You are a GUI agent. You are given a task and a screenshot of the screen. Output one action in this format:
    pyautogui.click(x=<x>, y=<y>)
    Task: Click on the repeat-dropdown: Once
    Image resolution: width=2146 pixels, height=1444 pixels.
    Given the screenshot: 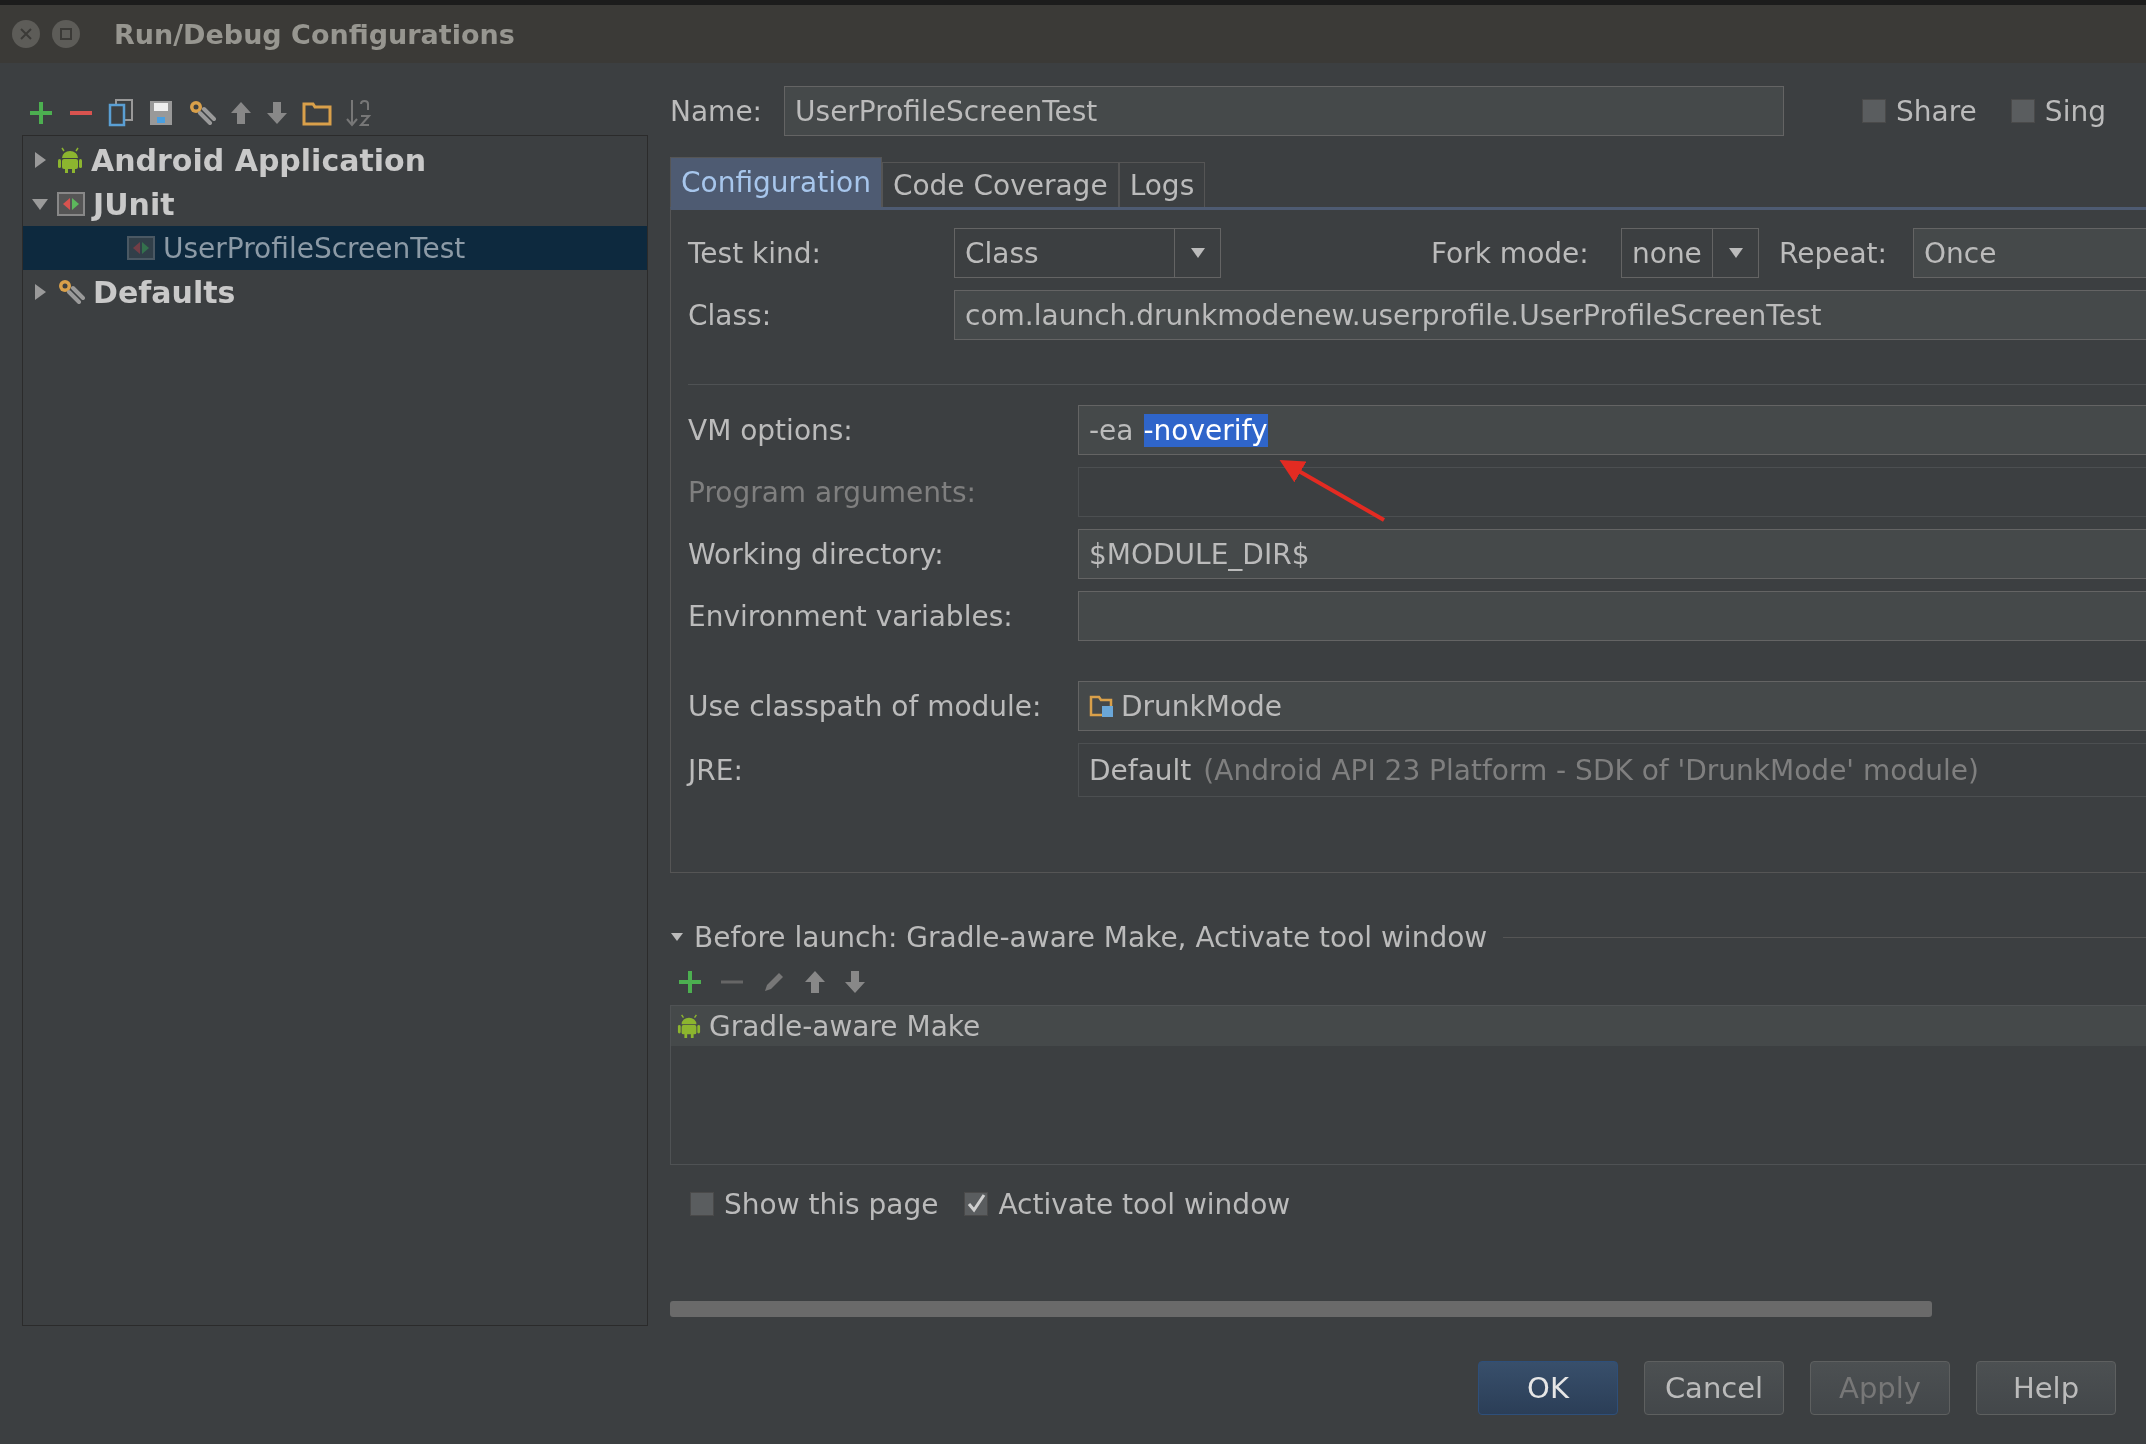 What is the action you would take?
    pyautogui.click(x=2029, y=253)
    